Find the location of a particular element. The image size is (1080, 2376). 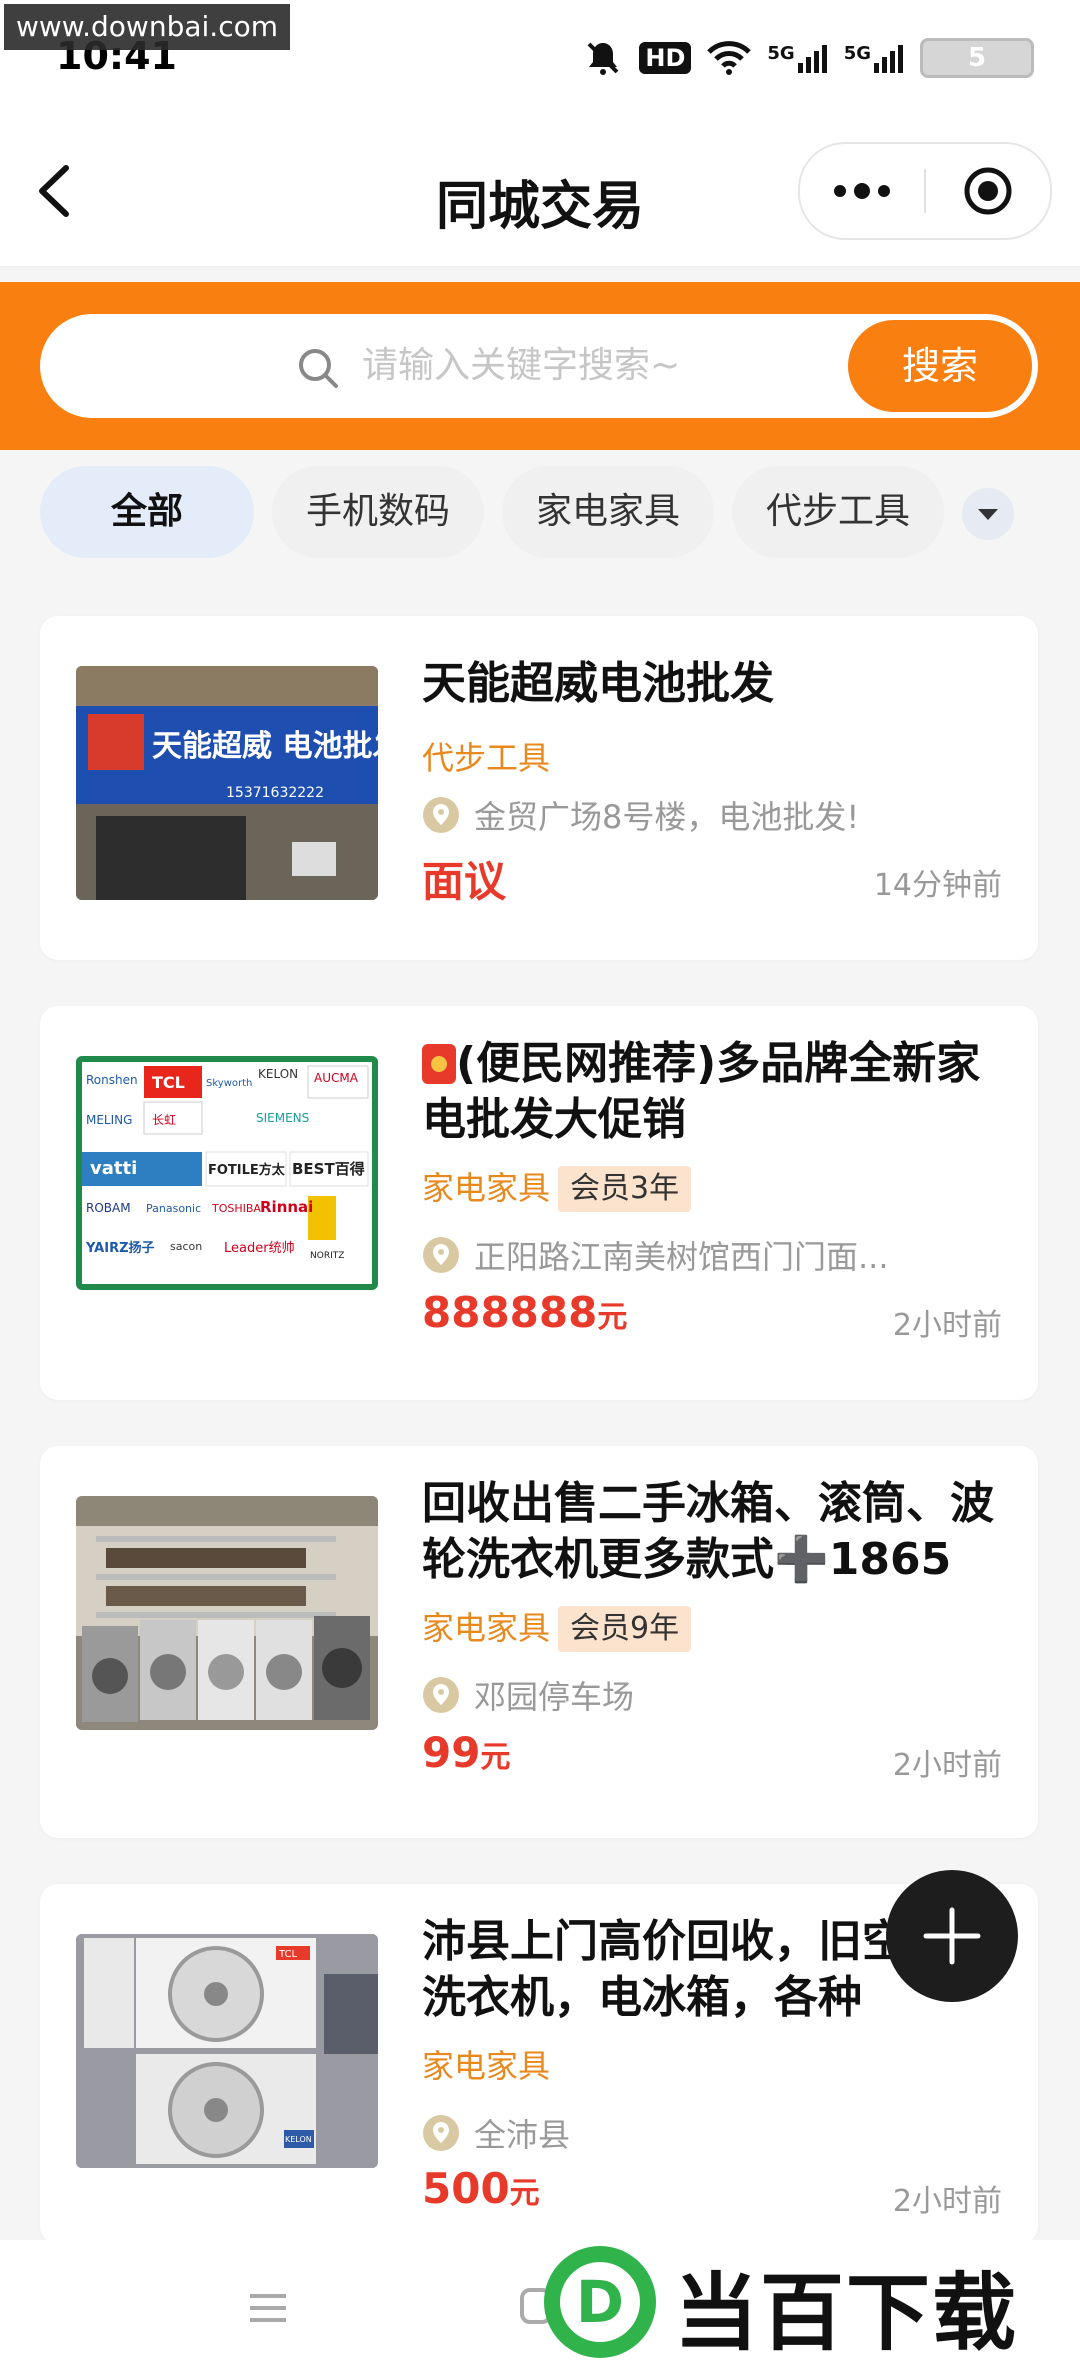

listing-location: 金贸广场8号楼，电池批发! is located at coordinates (640, 815).